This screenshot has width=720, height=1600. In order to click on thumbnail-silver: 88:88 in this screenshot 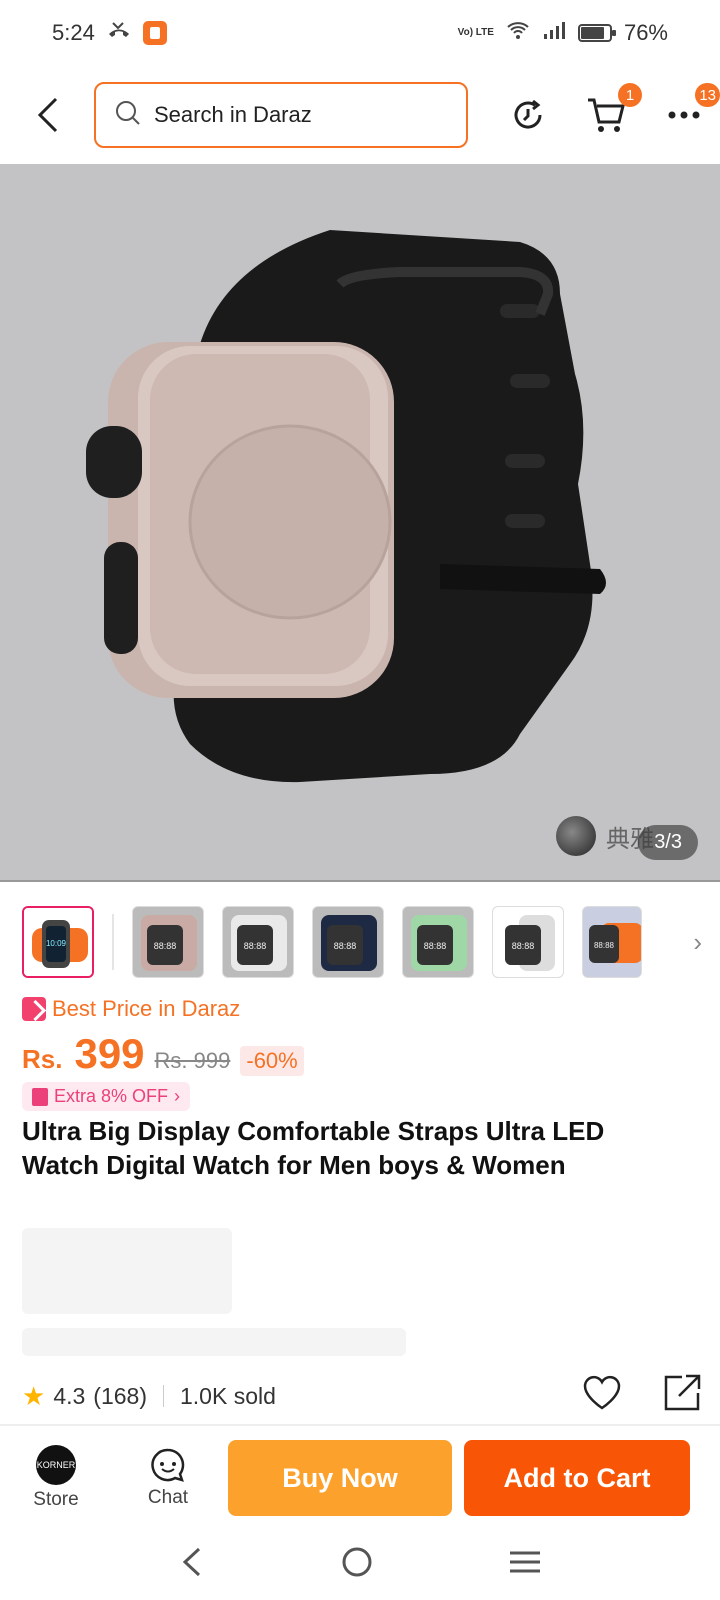, I will do `click(528, 942)`.